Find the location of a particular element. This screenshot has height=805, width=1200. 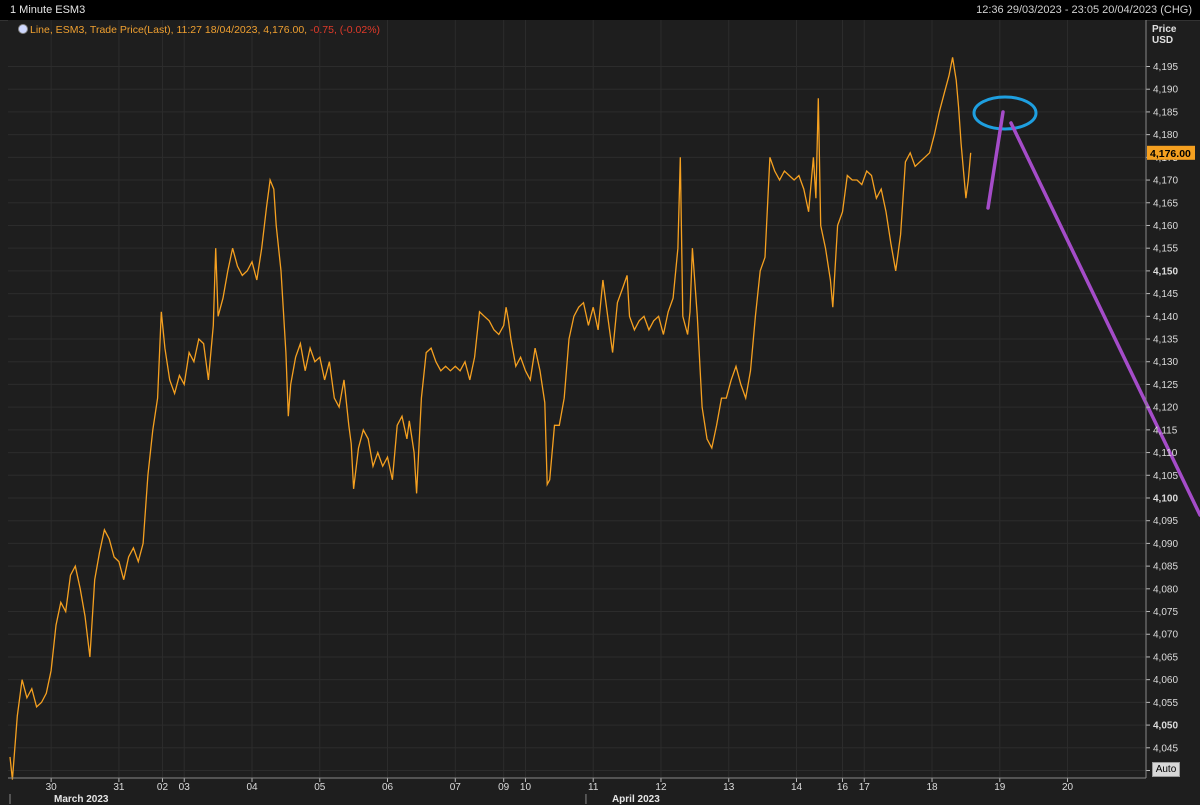

y-tick-label: 4,095 is located at coordinates (1165, 521).